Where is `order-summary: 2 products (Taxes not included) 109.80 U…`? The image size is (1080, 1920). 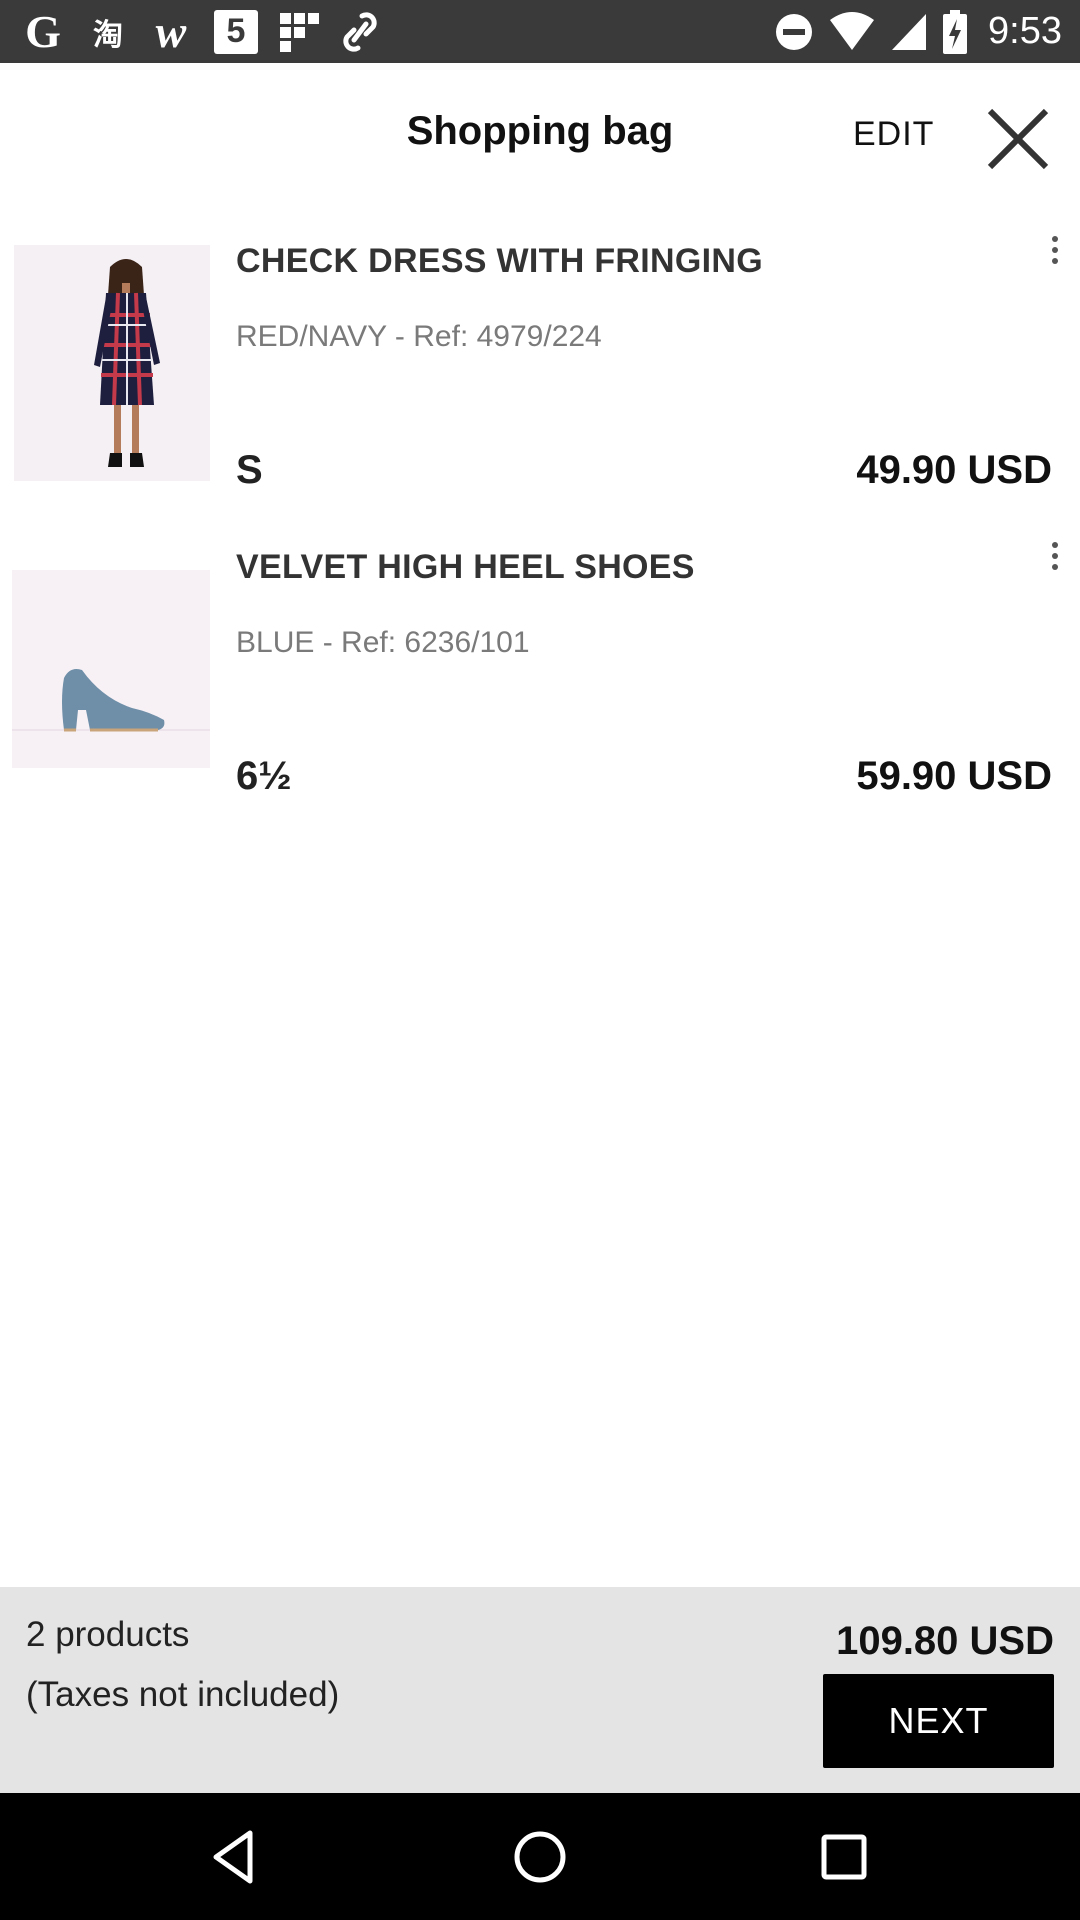 order-summary: 2 products (Taxes not included) 109.80 U… is located at coordinates (540, 1690).